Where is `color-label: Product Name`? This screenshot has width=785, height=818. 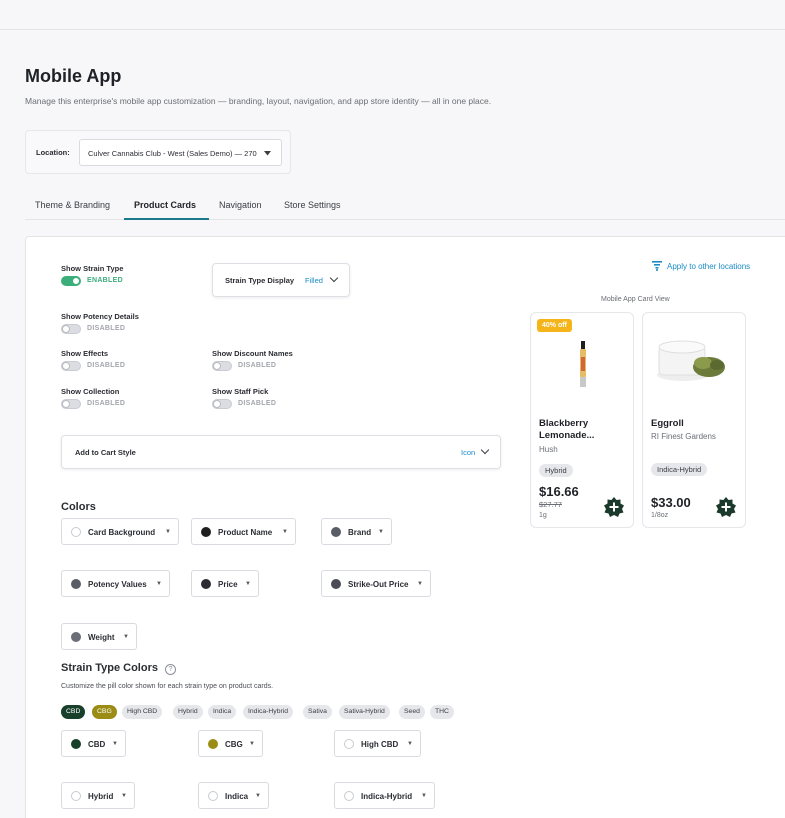
color-label: Product Name is located at coordinates (245, 532).